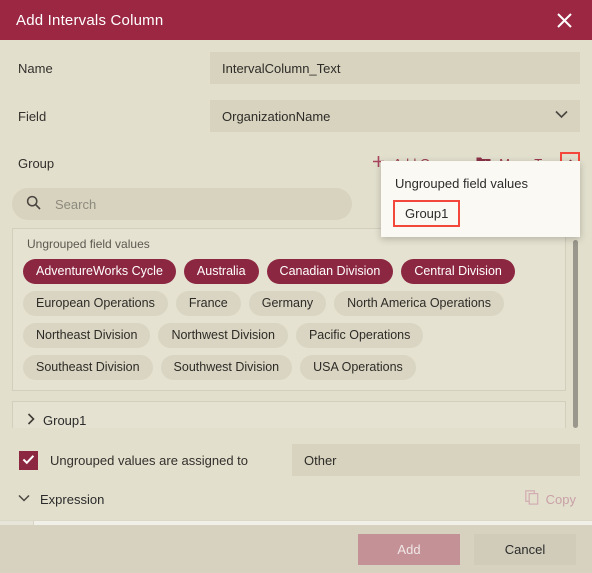  I want to click on field-select: OrganizationName, so click(395, 116).